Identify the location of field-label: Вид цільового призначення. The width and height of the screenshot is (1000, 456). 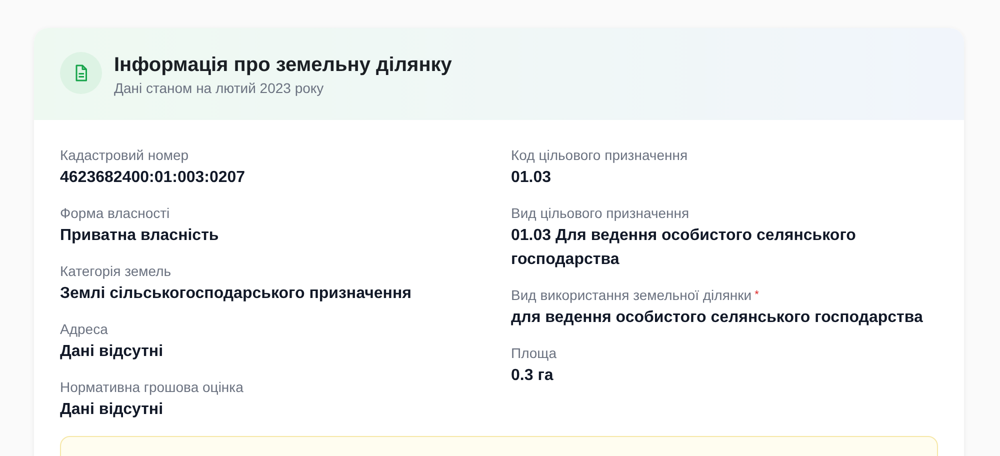
(600, 213).